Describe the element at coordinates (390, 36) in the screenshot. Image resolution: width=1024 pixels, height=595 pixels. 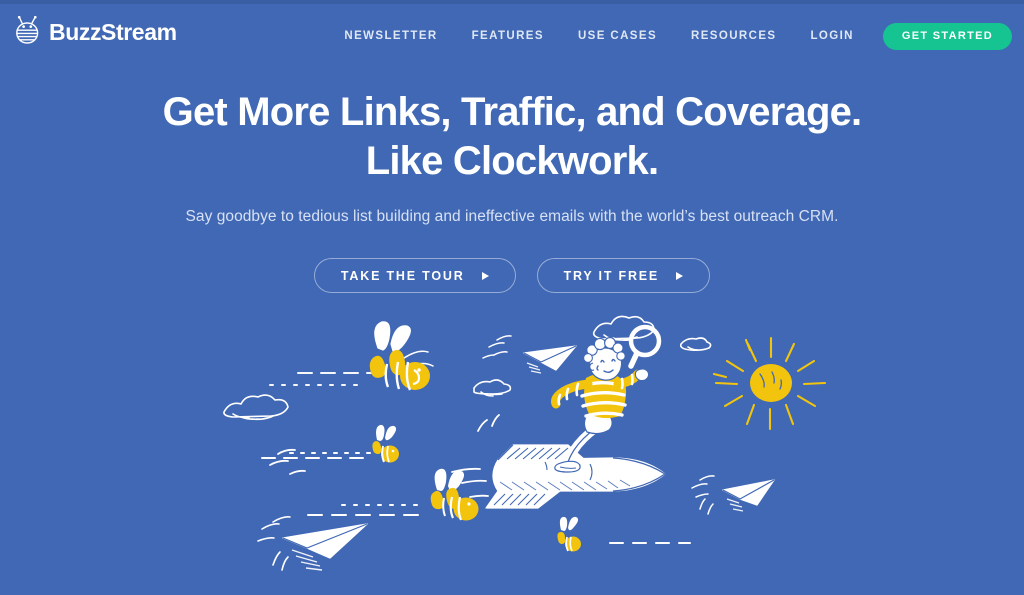
I see `nav-item-newsletter: NEWSLETTER` at that location.